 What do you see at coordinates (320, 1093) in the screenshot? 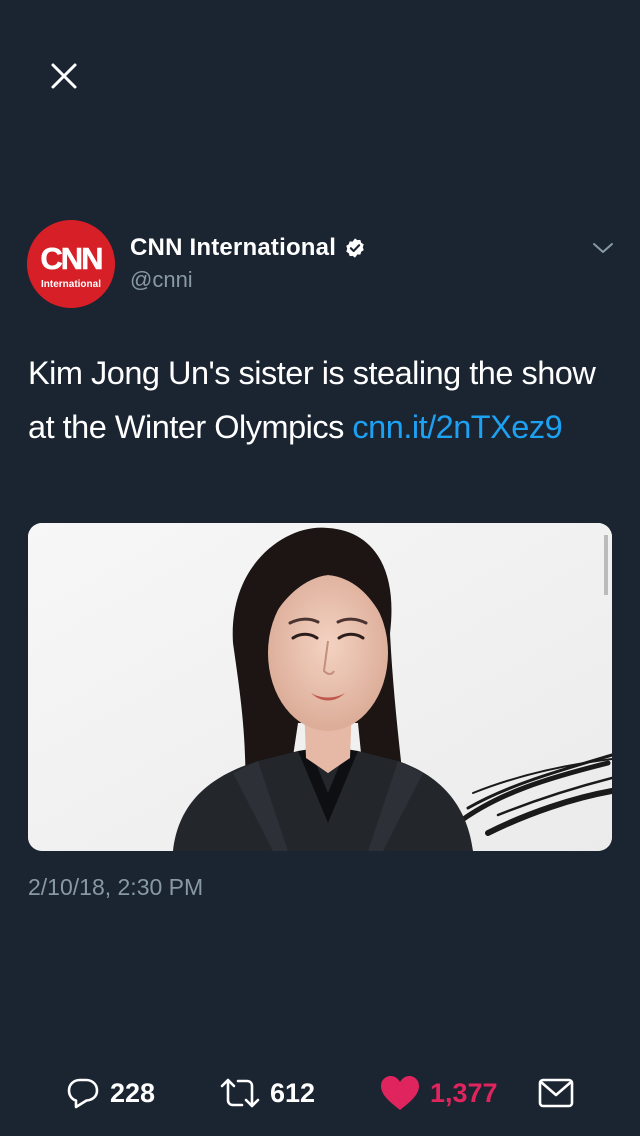
I see `tweet-actions-bar: 228 612 1,377` at bounding box center [320, 1093].